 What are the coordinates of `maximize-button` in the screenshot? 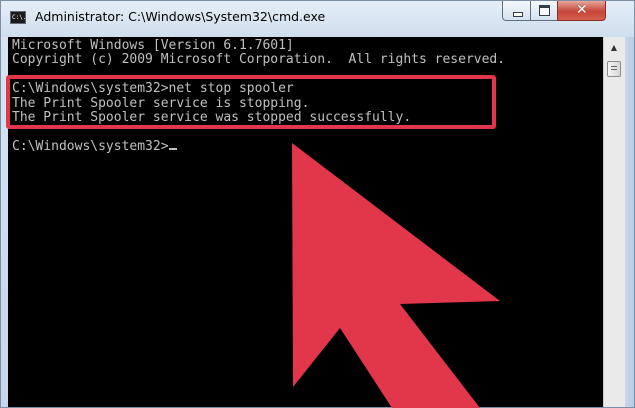 It's located at (544, 11).